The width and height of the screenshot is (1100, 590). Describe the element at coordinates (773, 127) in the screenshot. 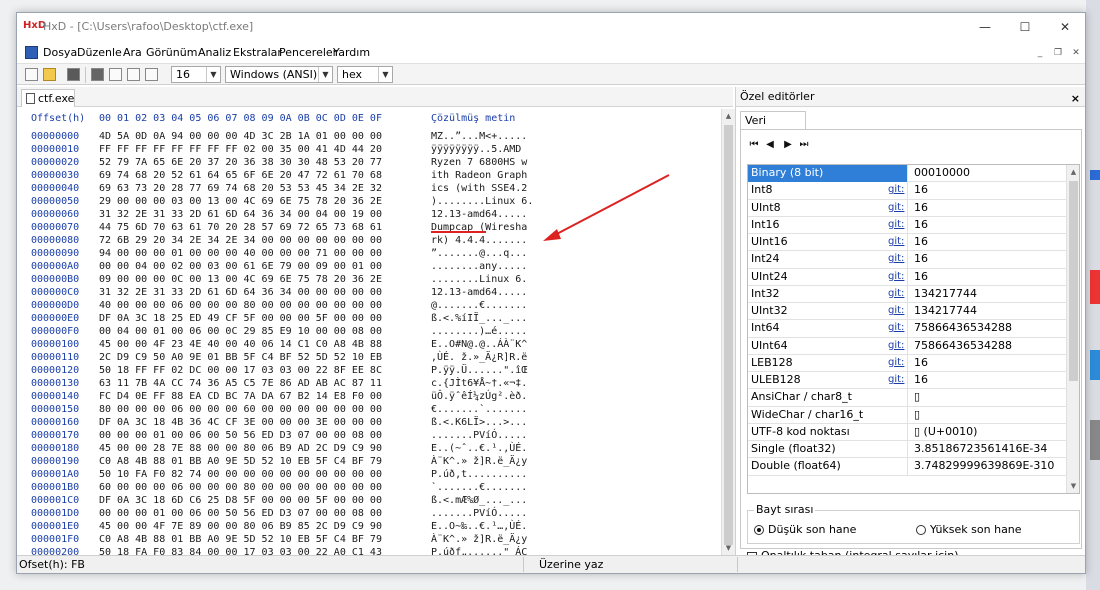

I see `tab-data-inspector: Veri denetçisi` at that location.